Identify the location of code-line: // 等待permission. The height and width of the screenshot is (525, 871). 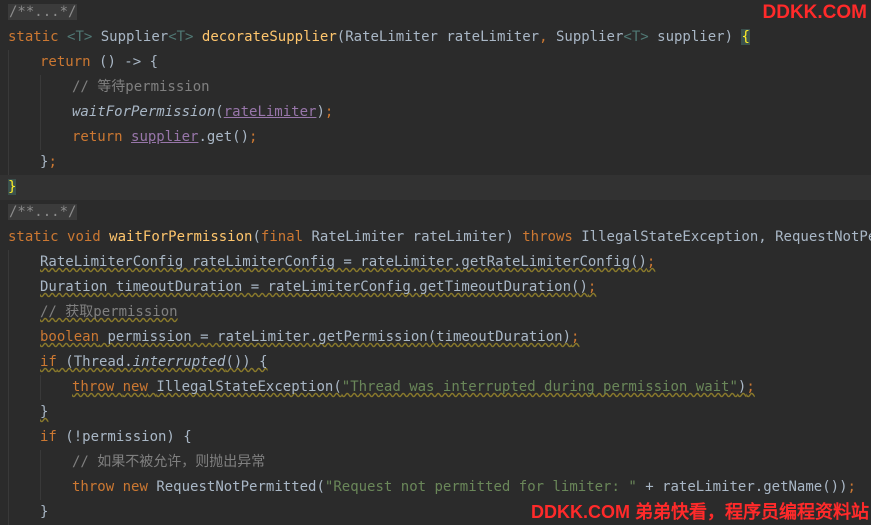
(435, 87).